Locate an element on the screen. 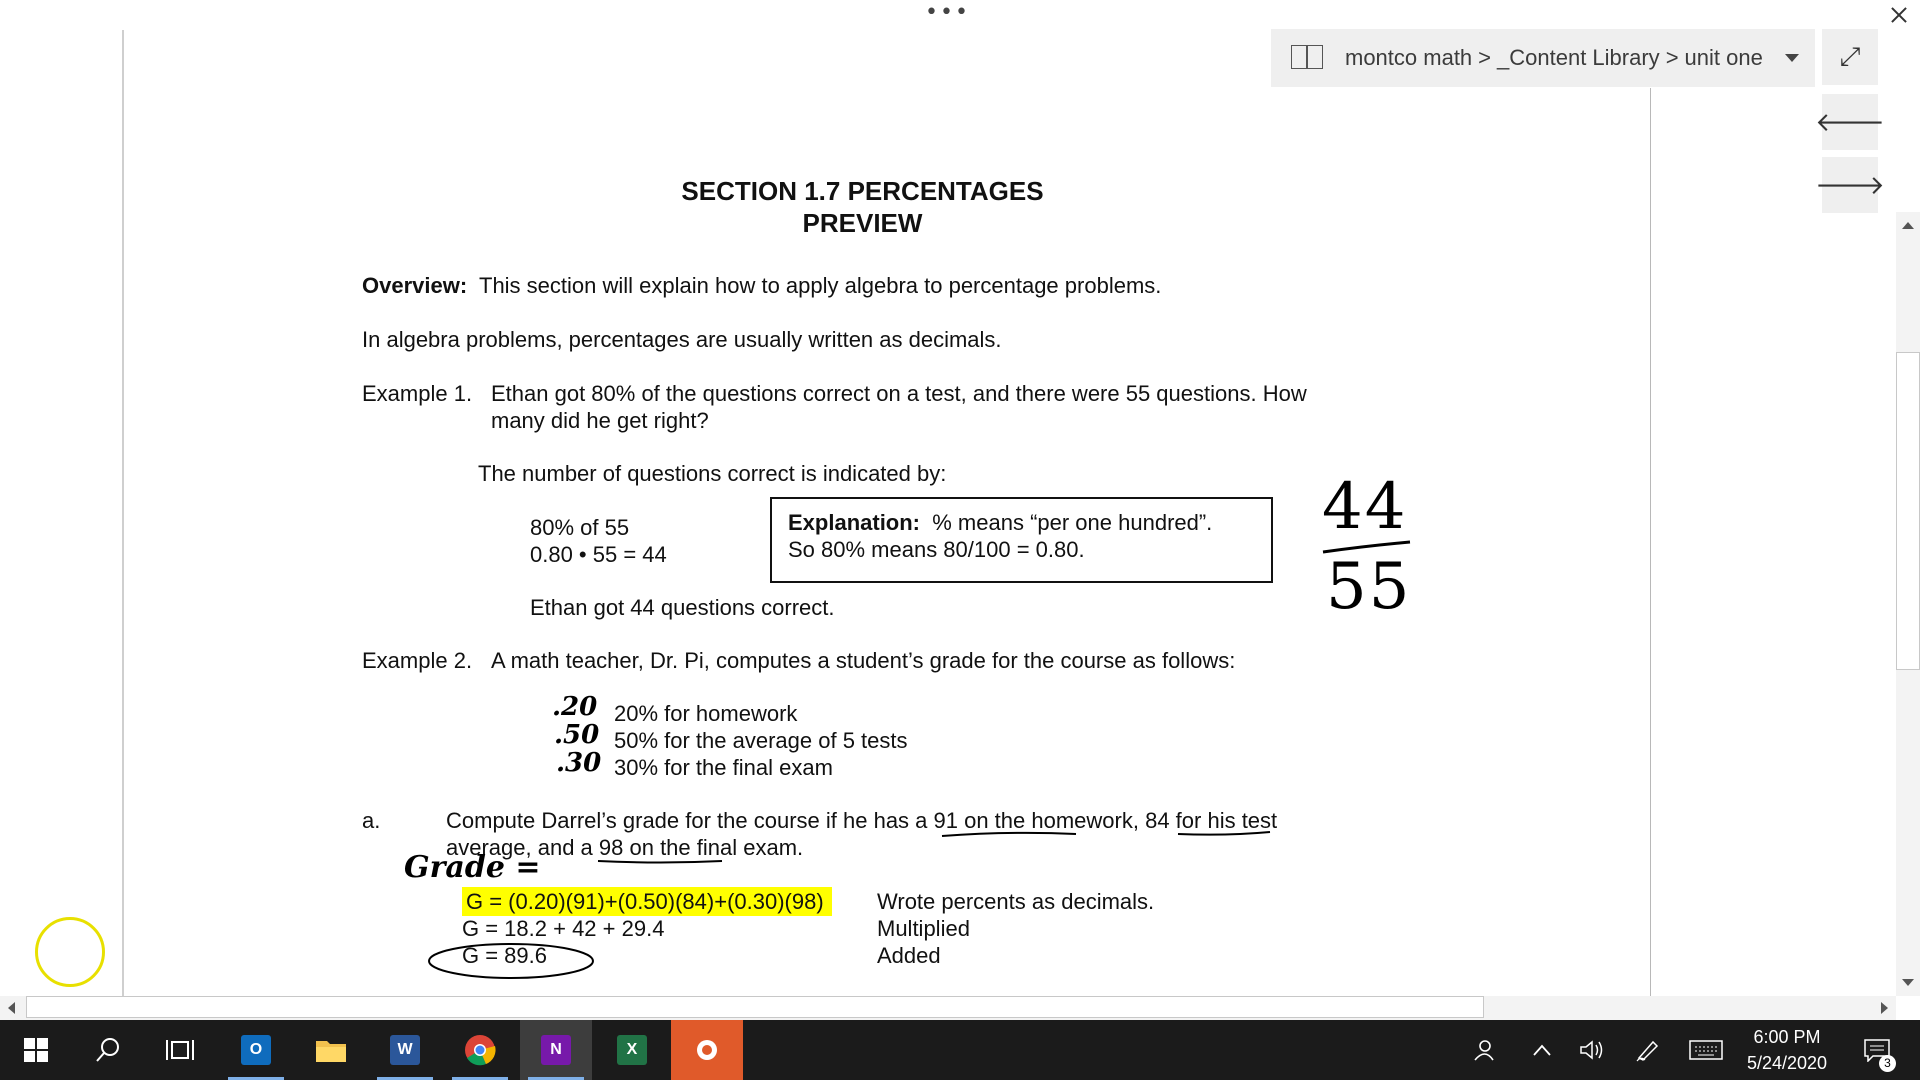 Image resolution: width=1920 pixels, height=1080 pixels. step-description-1: Wrote percents as decimals. is located at coordinates (1016, 901).